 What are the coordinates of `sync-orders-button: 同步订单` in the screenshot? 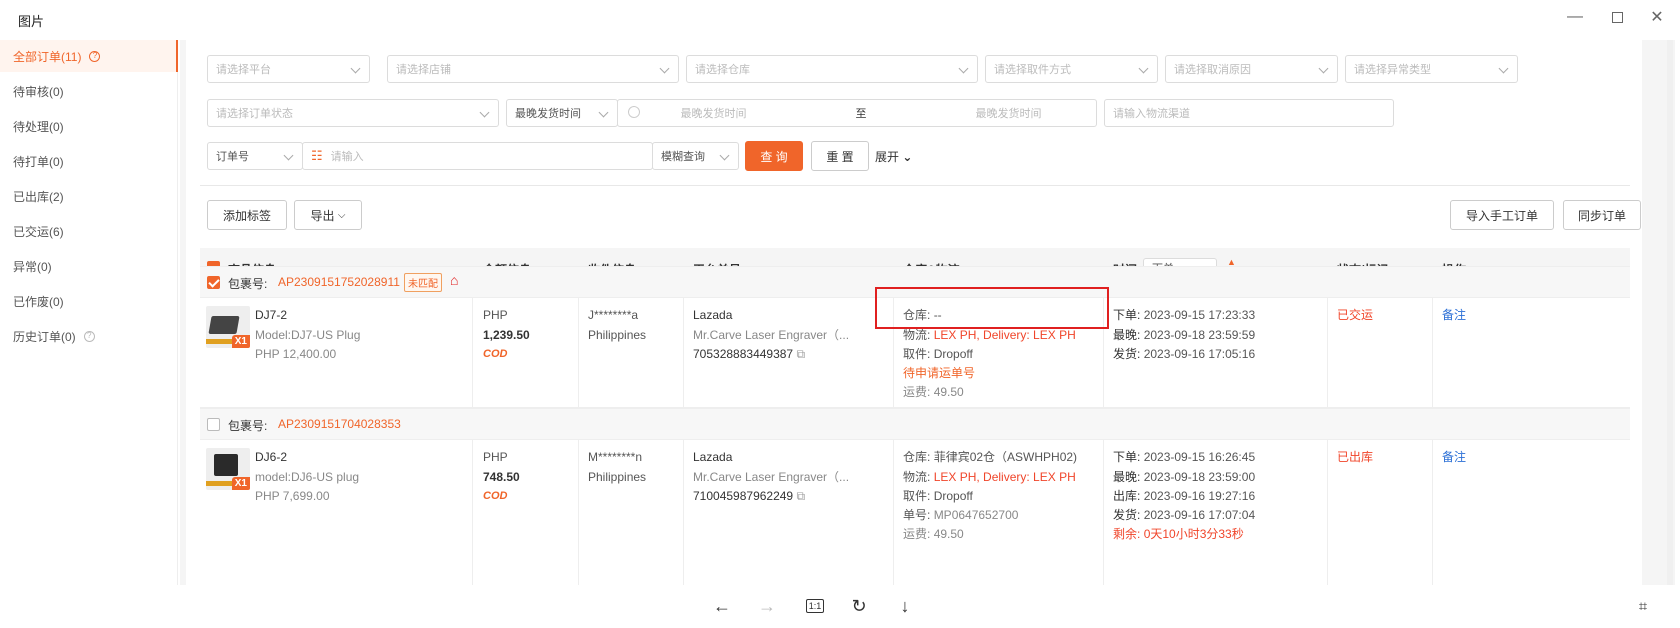 It's located at (1602, 215).